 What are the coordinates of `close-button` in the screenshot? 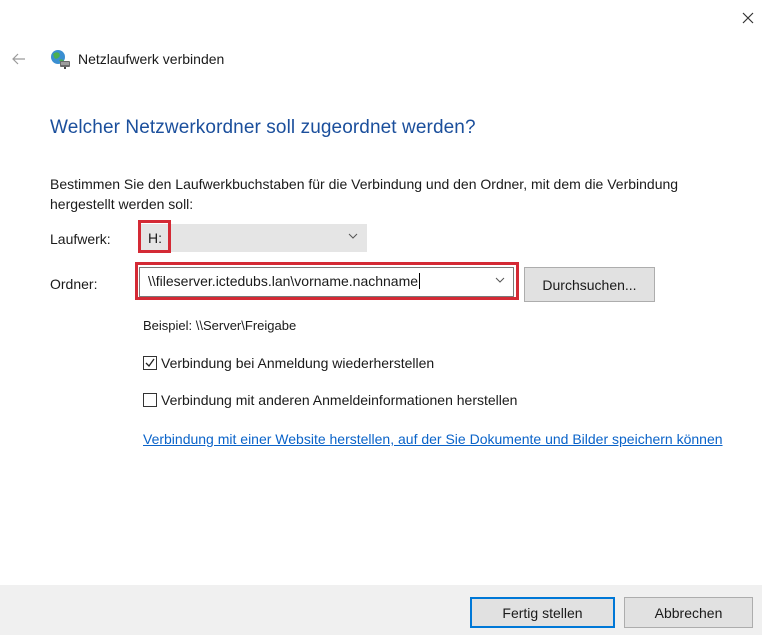 It's located at (748, 18).